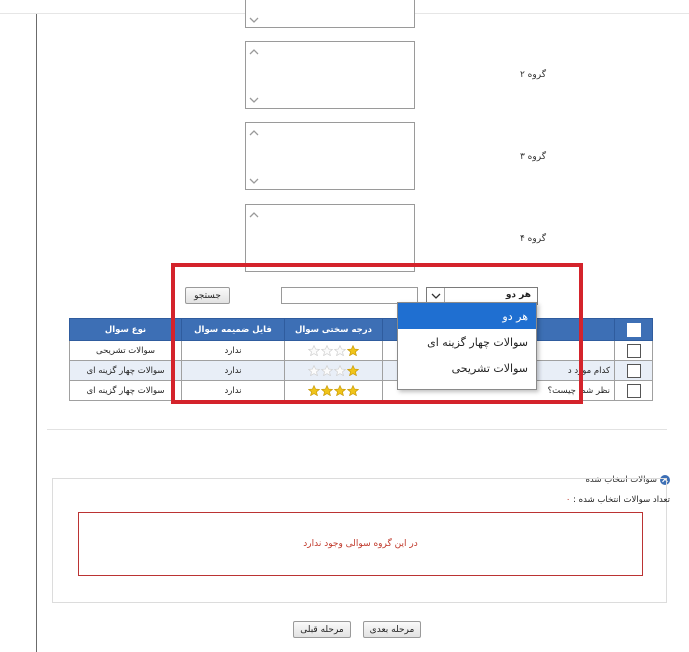  Describe the element at coordinates (532, 239) in the screenshot. I see `group-4-label: گروه ۴` at that location.